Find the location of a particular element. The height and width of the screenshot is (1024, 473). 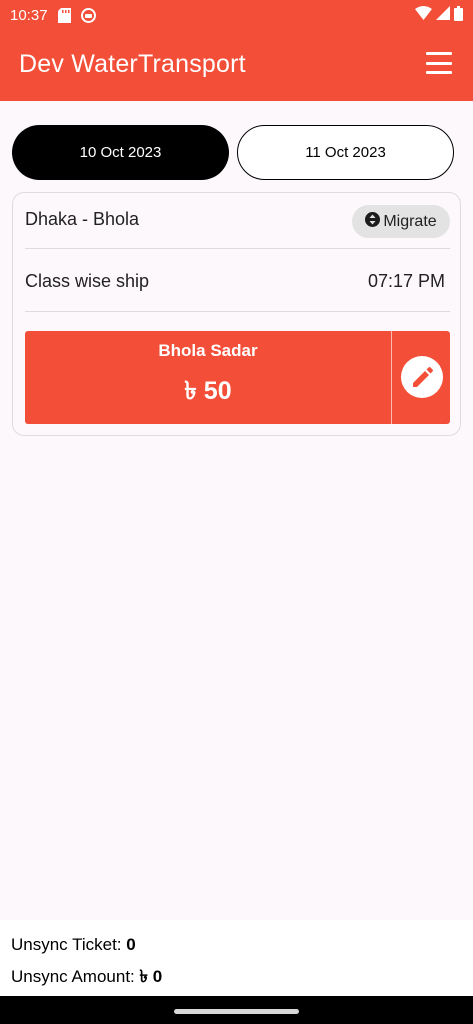

date-tab-label: 10 Oct 2023 is located at coordinates (120, 152).